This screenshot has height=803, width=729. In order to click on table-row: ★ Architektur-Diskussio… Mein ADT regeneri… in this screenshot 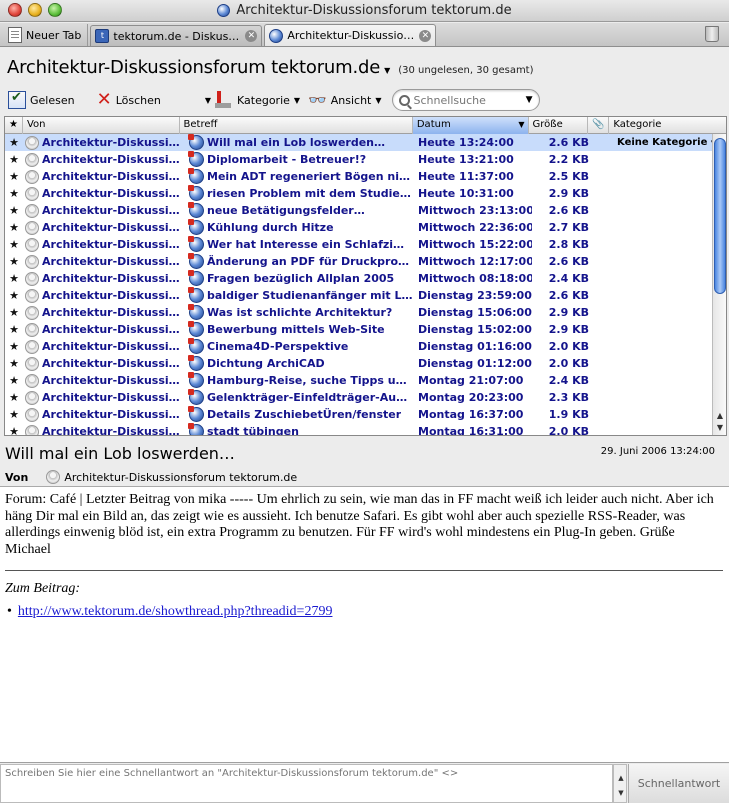, I will do `click(359, 176)`.